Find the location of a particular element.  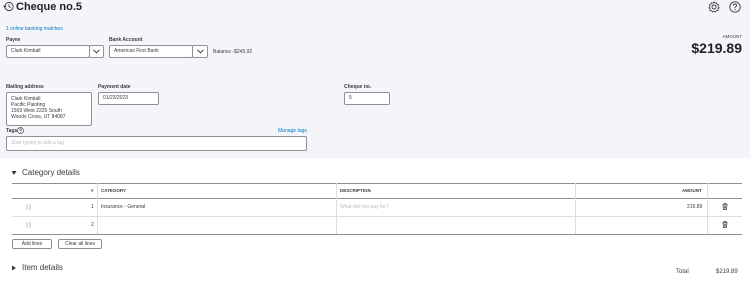

mailing-address-label: Mailing address is located at coordinates (25, 87).